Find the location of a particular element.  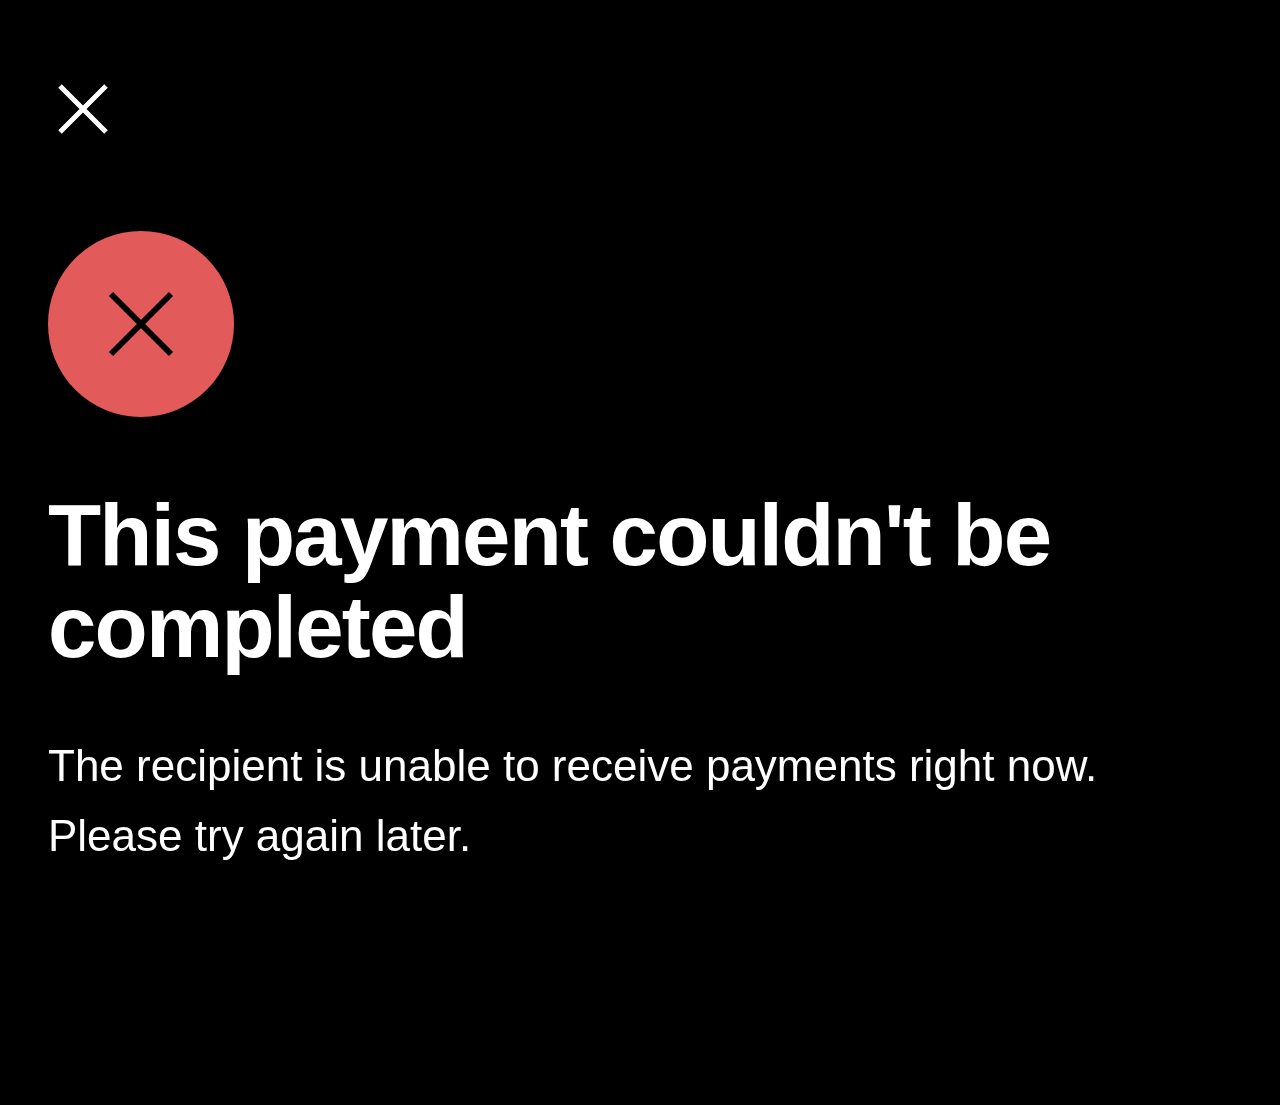

close-button is located at coordinates (83, 109).